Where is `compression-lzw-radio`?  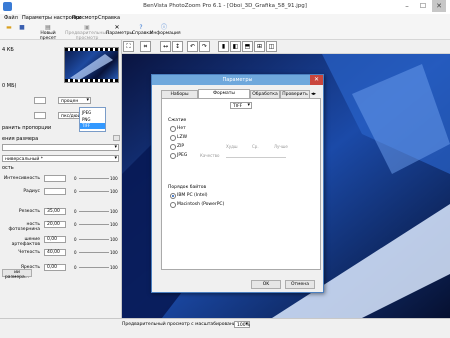
compression-lzw-radio is located at coordinates (173, 138).